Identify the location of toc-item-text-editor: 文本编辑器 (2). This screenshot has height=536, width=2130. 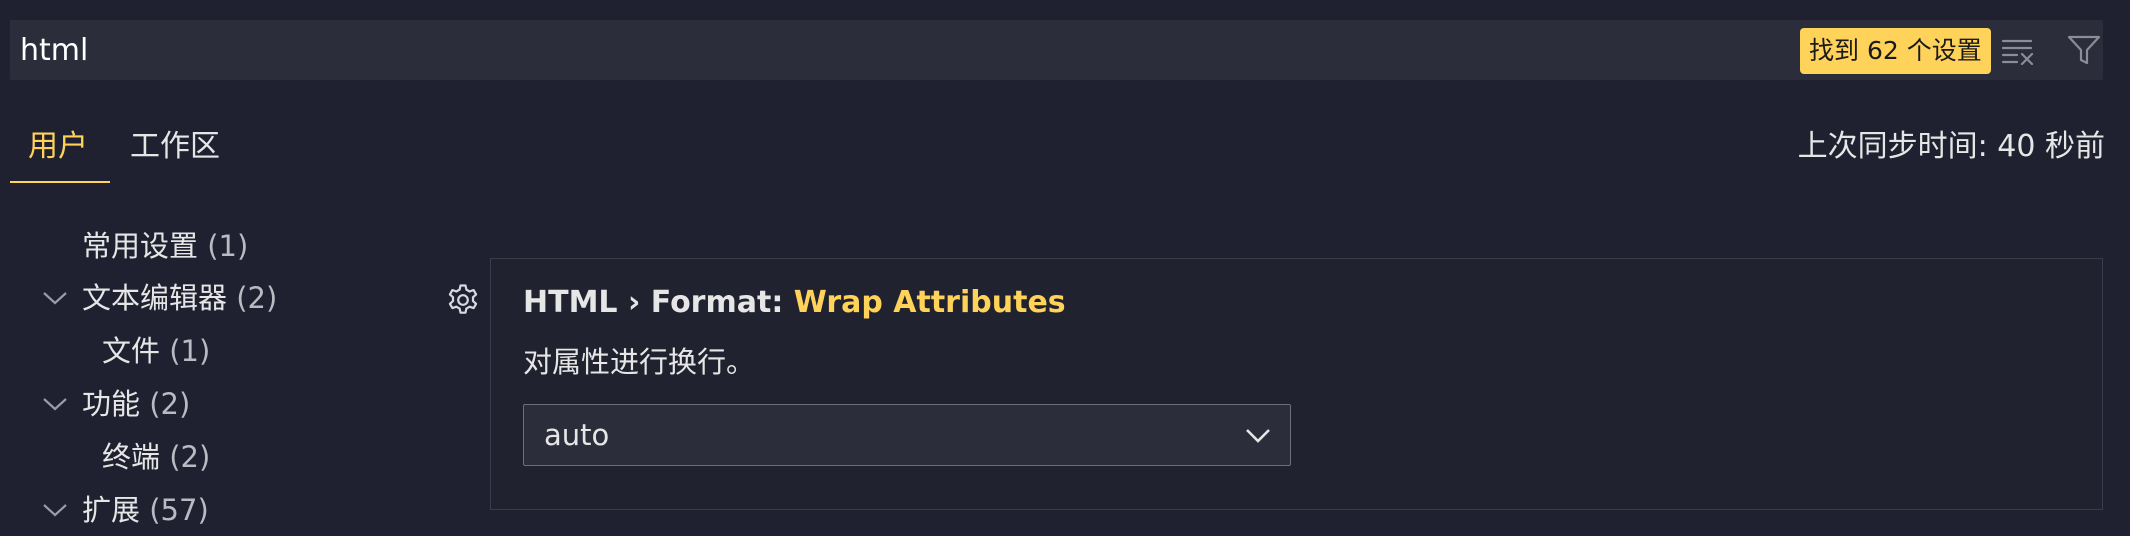
(179, 298).